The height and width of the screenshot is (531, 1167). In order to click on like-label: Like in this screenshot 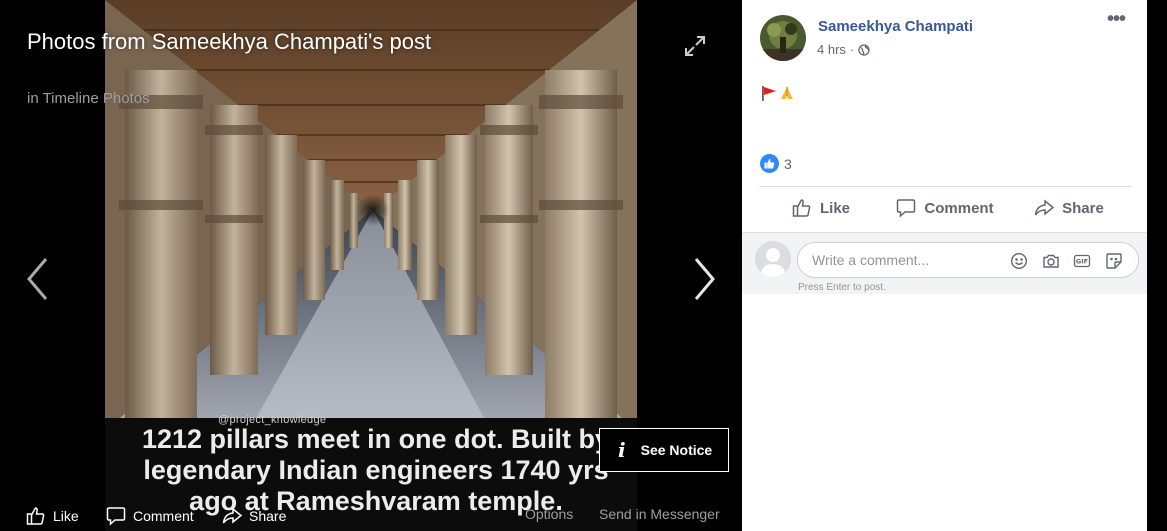, I will do `click(834, 208)`.